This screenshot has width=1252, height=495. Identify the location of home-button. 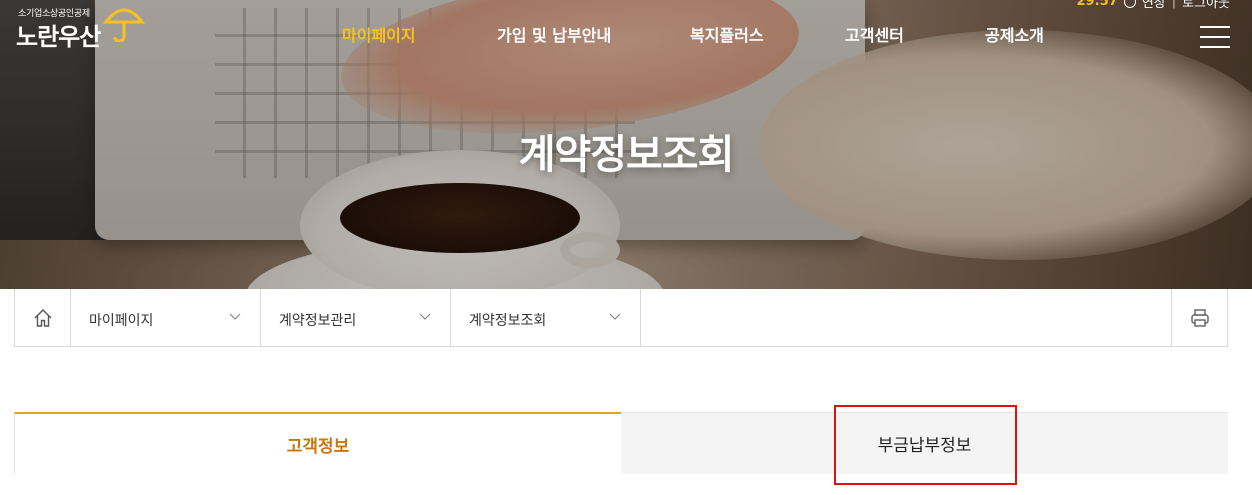
(42, 318).